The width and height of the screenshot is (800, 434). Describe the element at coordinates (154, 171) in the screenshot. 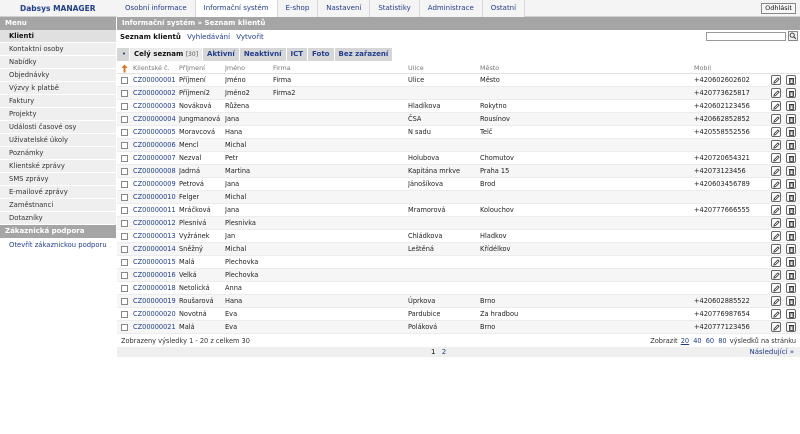

I see `client-id-link: CZ00000008` at that location.